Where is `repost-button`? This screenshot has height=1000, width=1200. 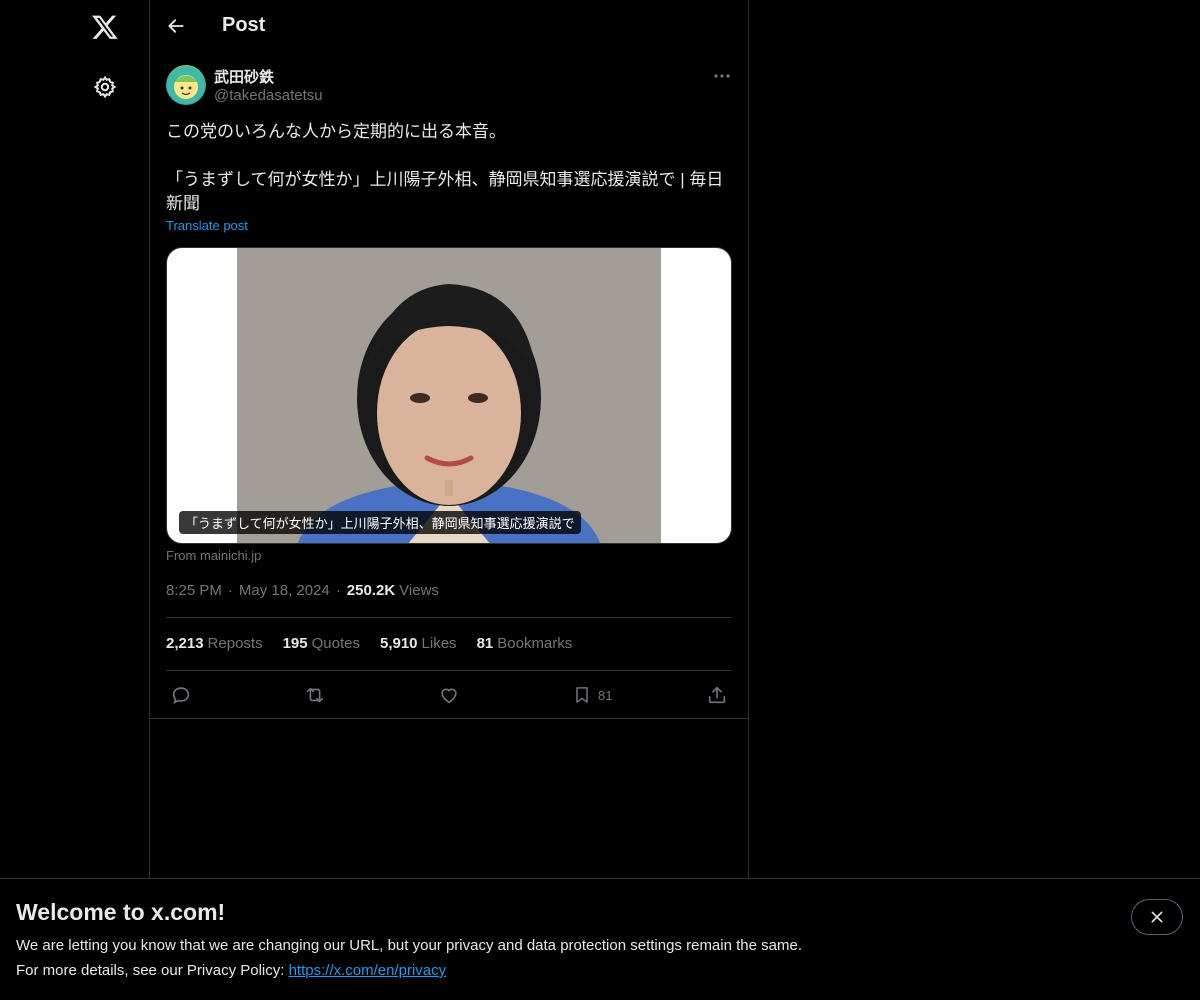
repost-button is located at coordinates (315, 695).